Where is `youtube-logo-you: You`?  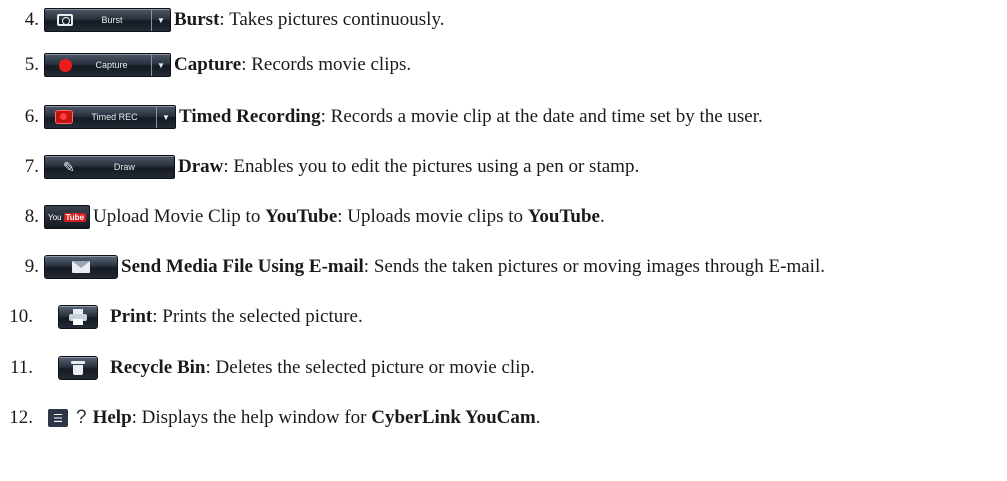 youtube-logo-you: You is located at coordinates (55, 217).